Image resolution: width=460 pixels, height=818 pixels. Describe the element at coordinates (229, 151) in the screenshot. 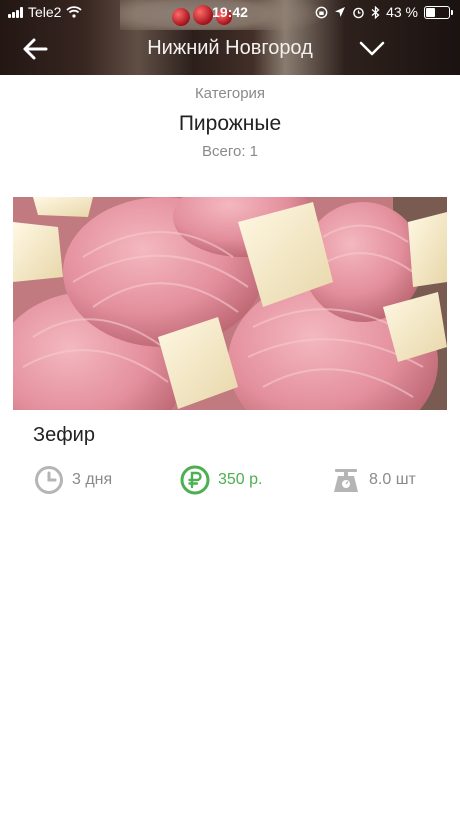

I see `category-total: Всего: 1` at that location.